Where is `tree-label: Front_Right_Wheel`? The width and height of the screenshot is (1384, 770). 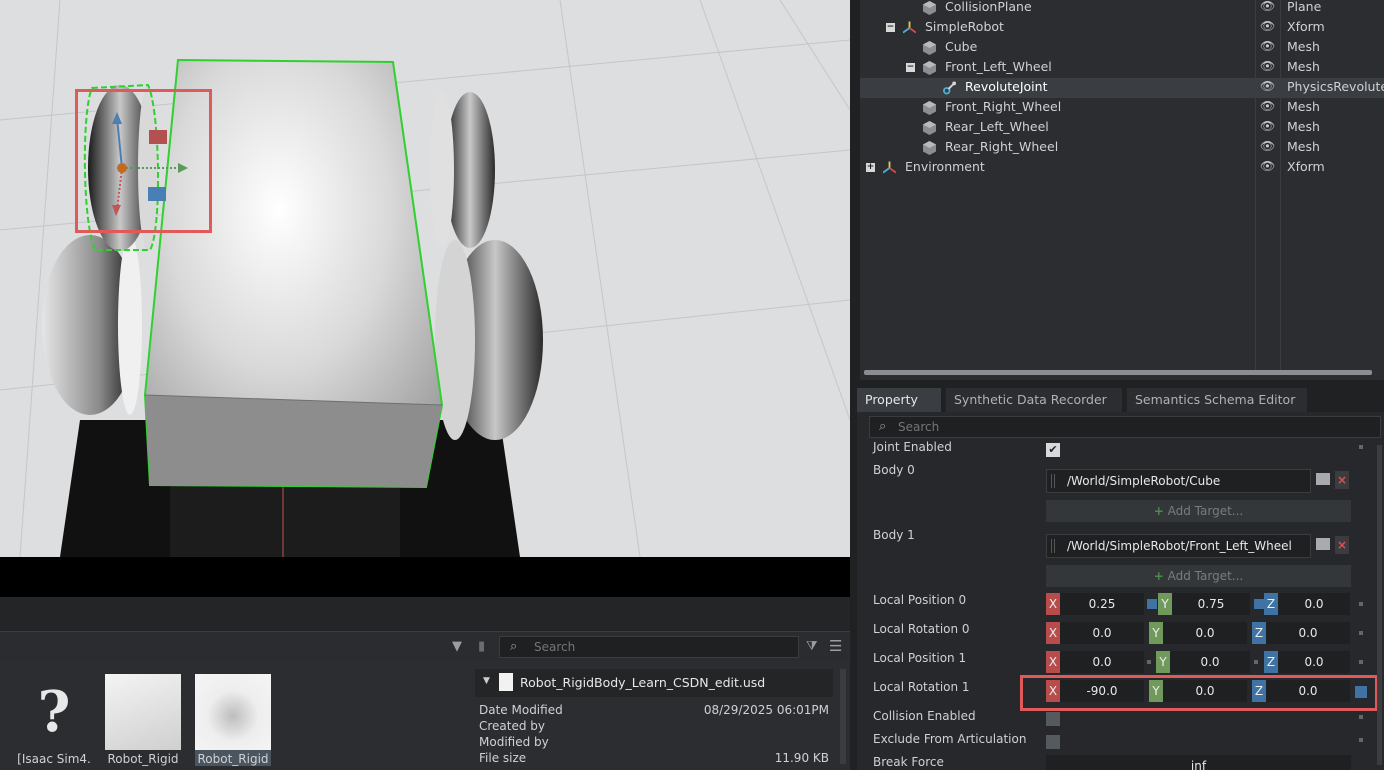 tree-label: Front_Right_Wheel is located at coordinates (1003, 106).